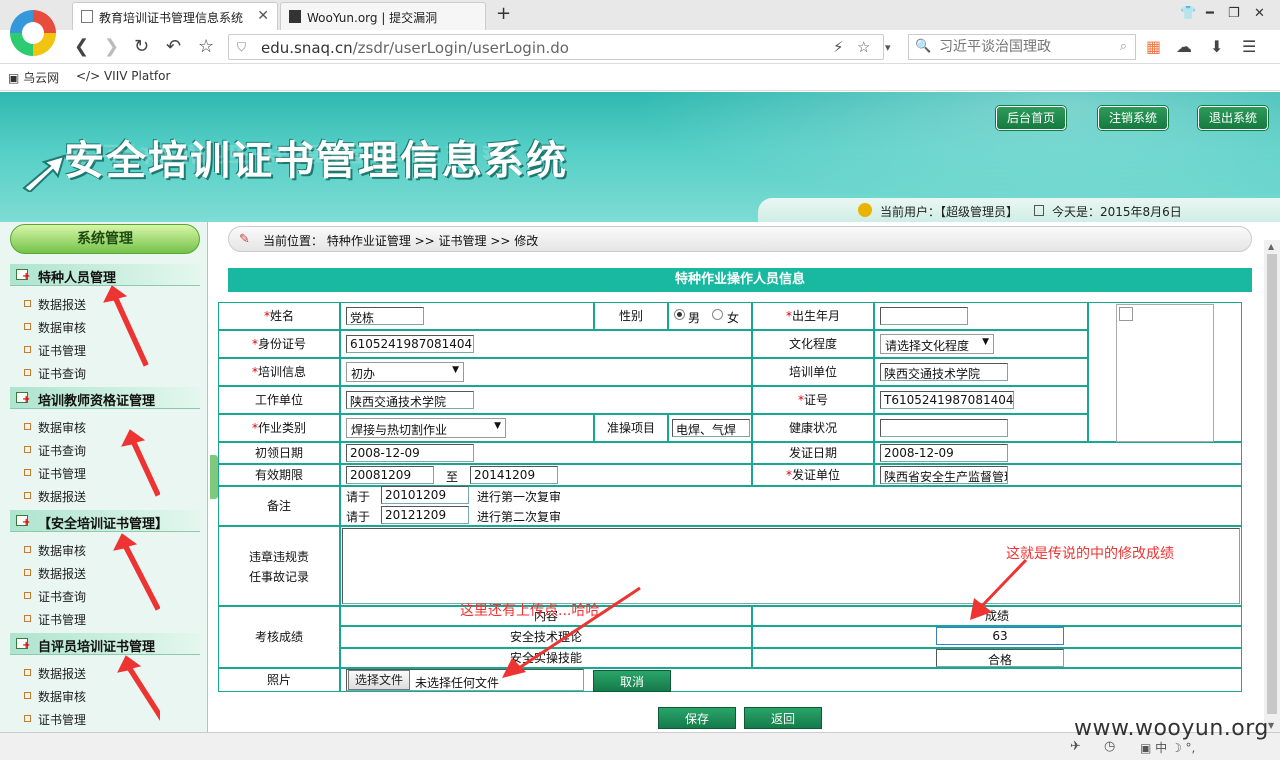 The height and width of the screenshot is (760, 1280). What do you see at coordinates (631, 428) in the screenshot?
I see `label-allowed-item: 准操项目` at bounding box center [631, 428].